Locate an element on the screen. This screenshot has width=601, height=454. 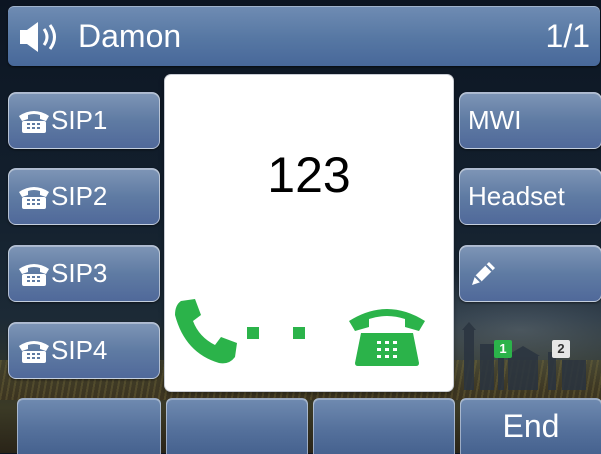
line-key-sip4: SIP4 is located at coordinates (84, 350).